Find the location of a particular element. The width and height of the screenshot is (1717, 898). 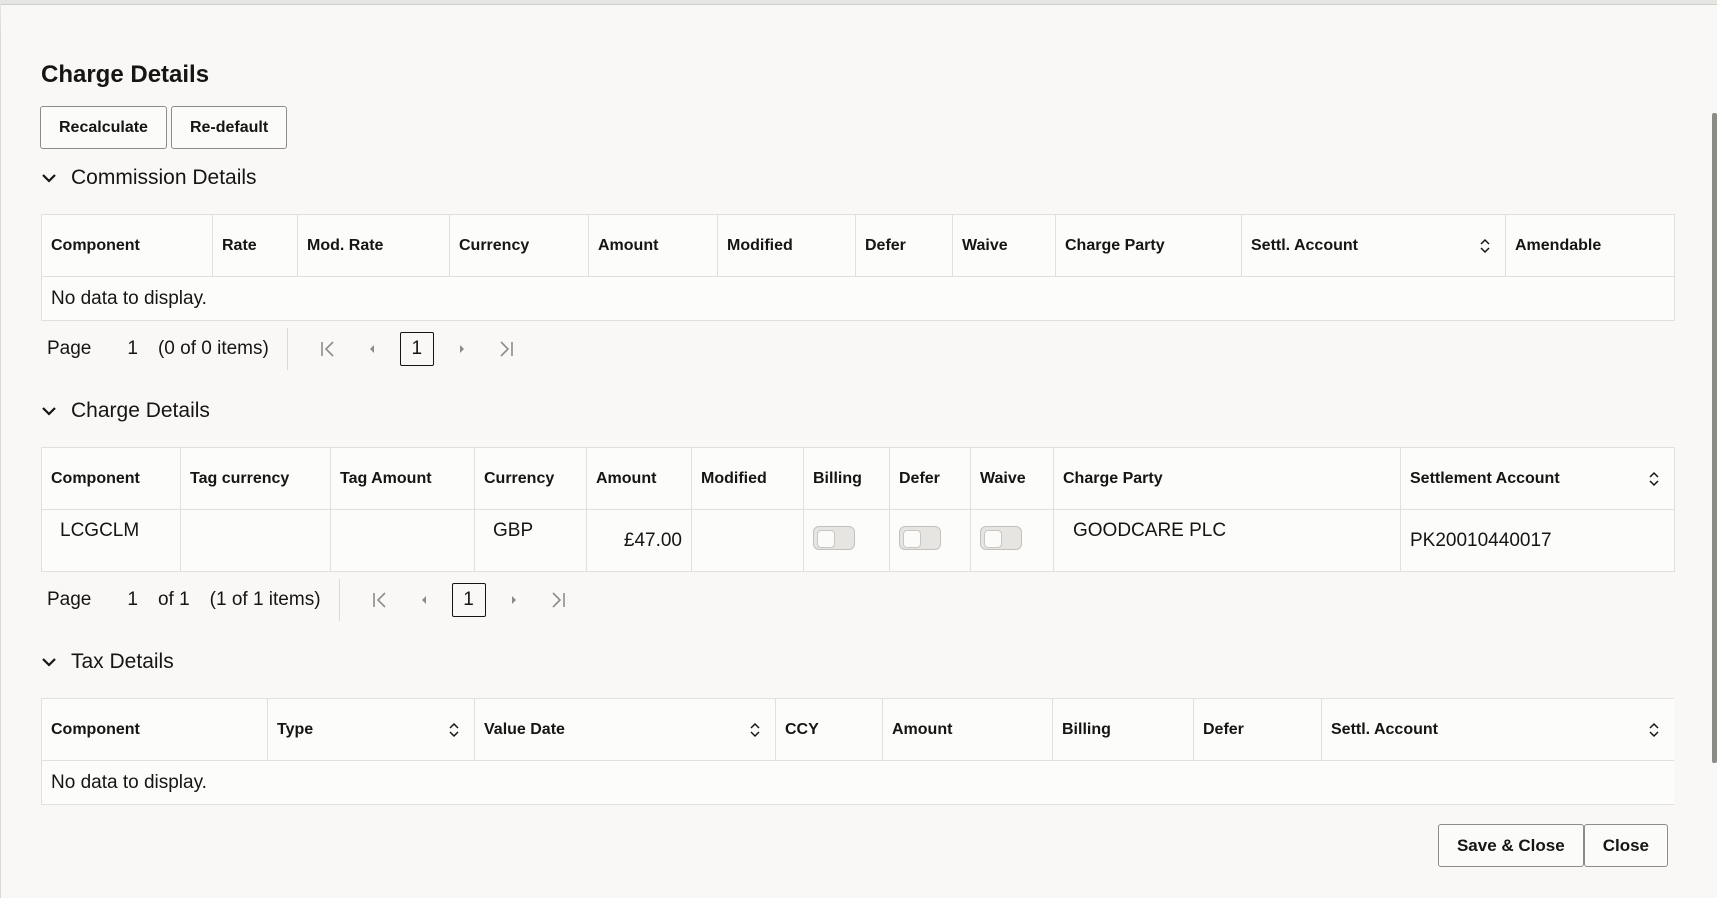

column-header: Rate is located at coordinates (255, 245).